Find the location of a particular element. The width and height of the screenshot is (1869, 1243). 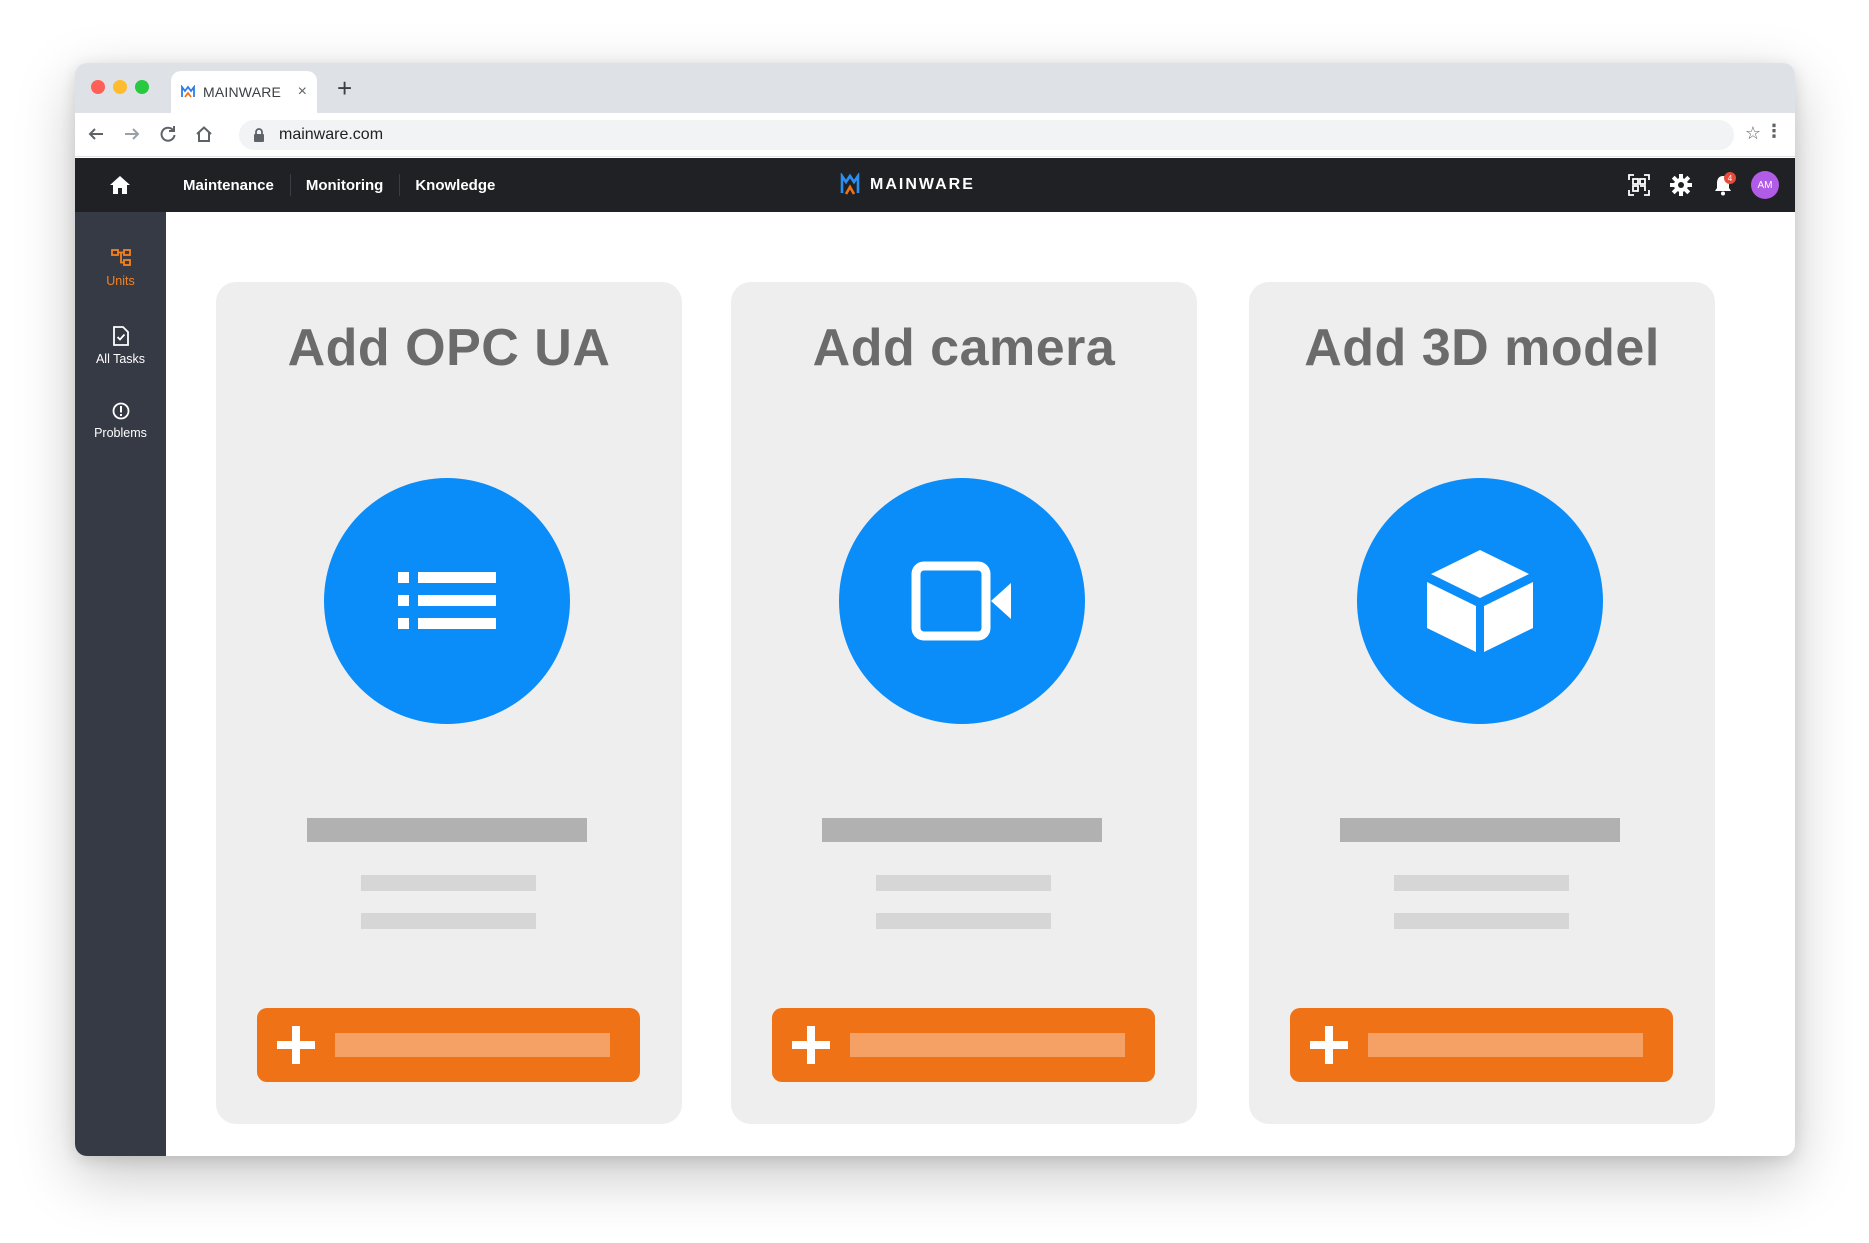

nav-maintenance: Maintenance is located at coordinates (228, 185).